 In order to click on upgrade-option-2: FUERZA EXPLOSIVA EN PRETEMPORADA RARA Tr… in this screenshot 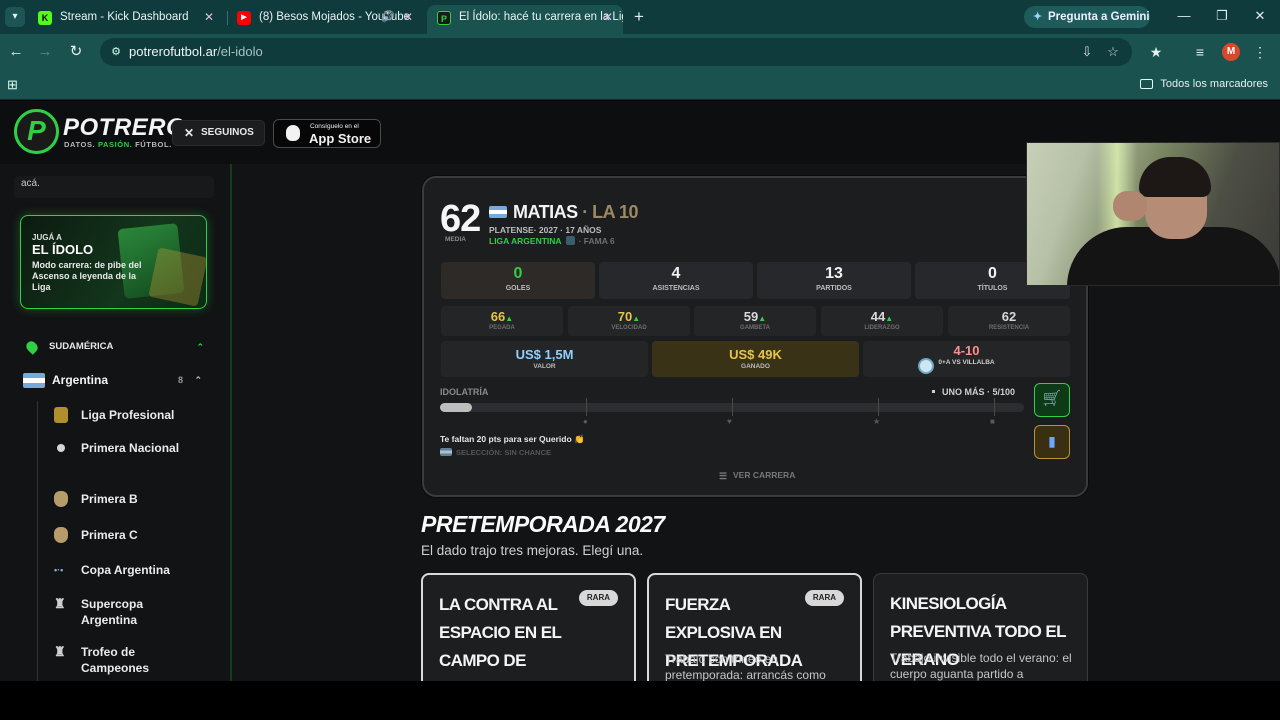, I will do `click(754, 627)`.